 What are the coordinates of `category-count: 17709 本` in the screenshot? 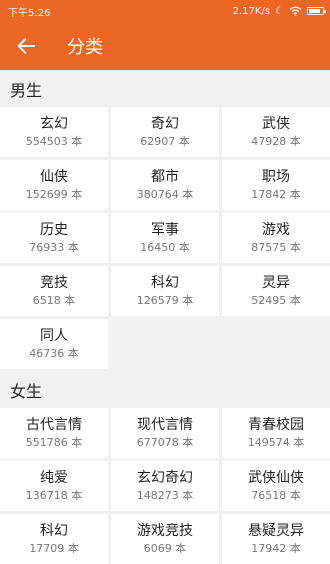 It's located at (54, 548).